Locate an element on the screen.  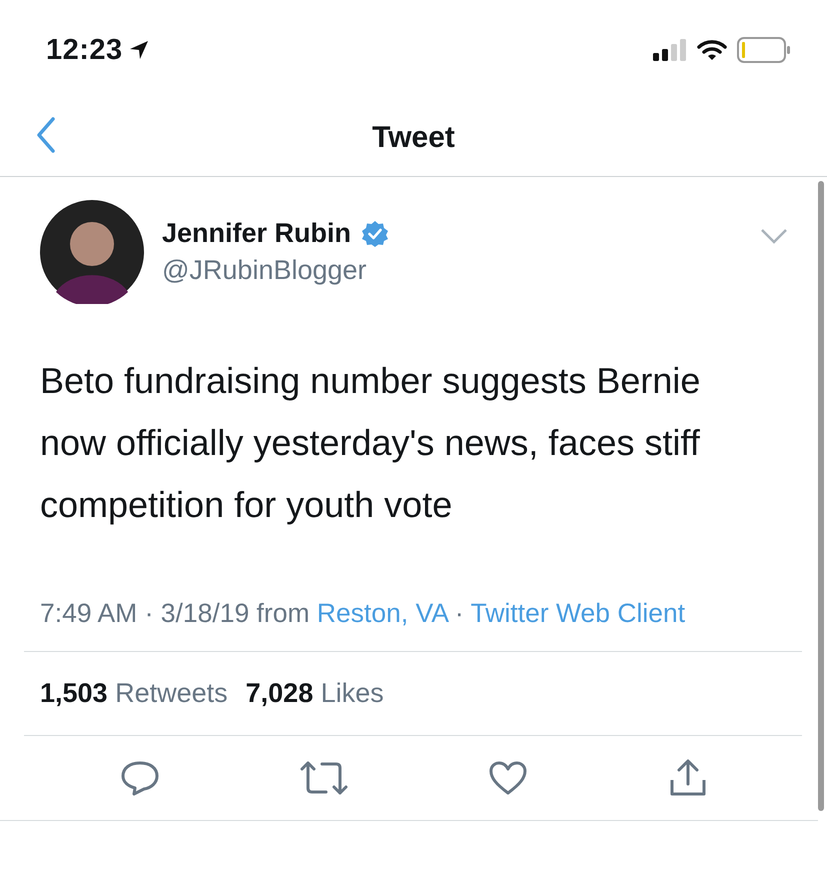
author-handle: @JRubinBlogger is located at coordinates (452, 270).